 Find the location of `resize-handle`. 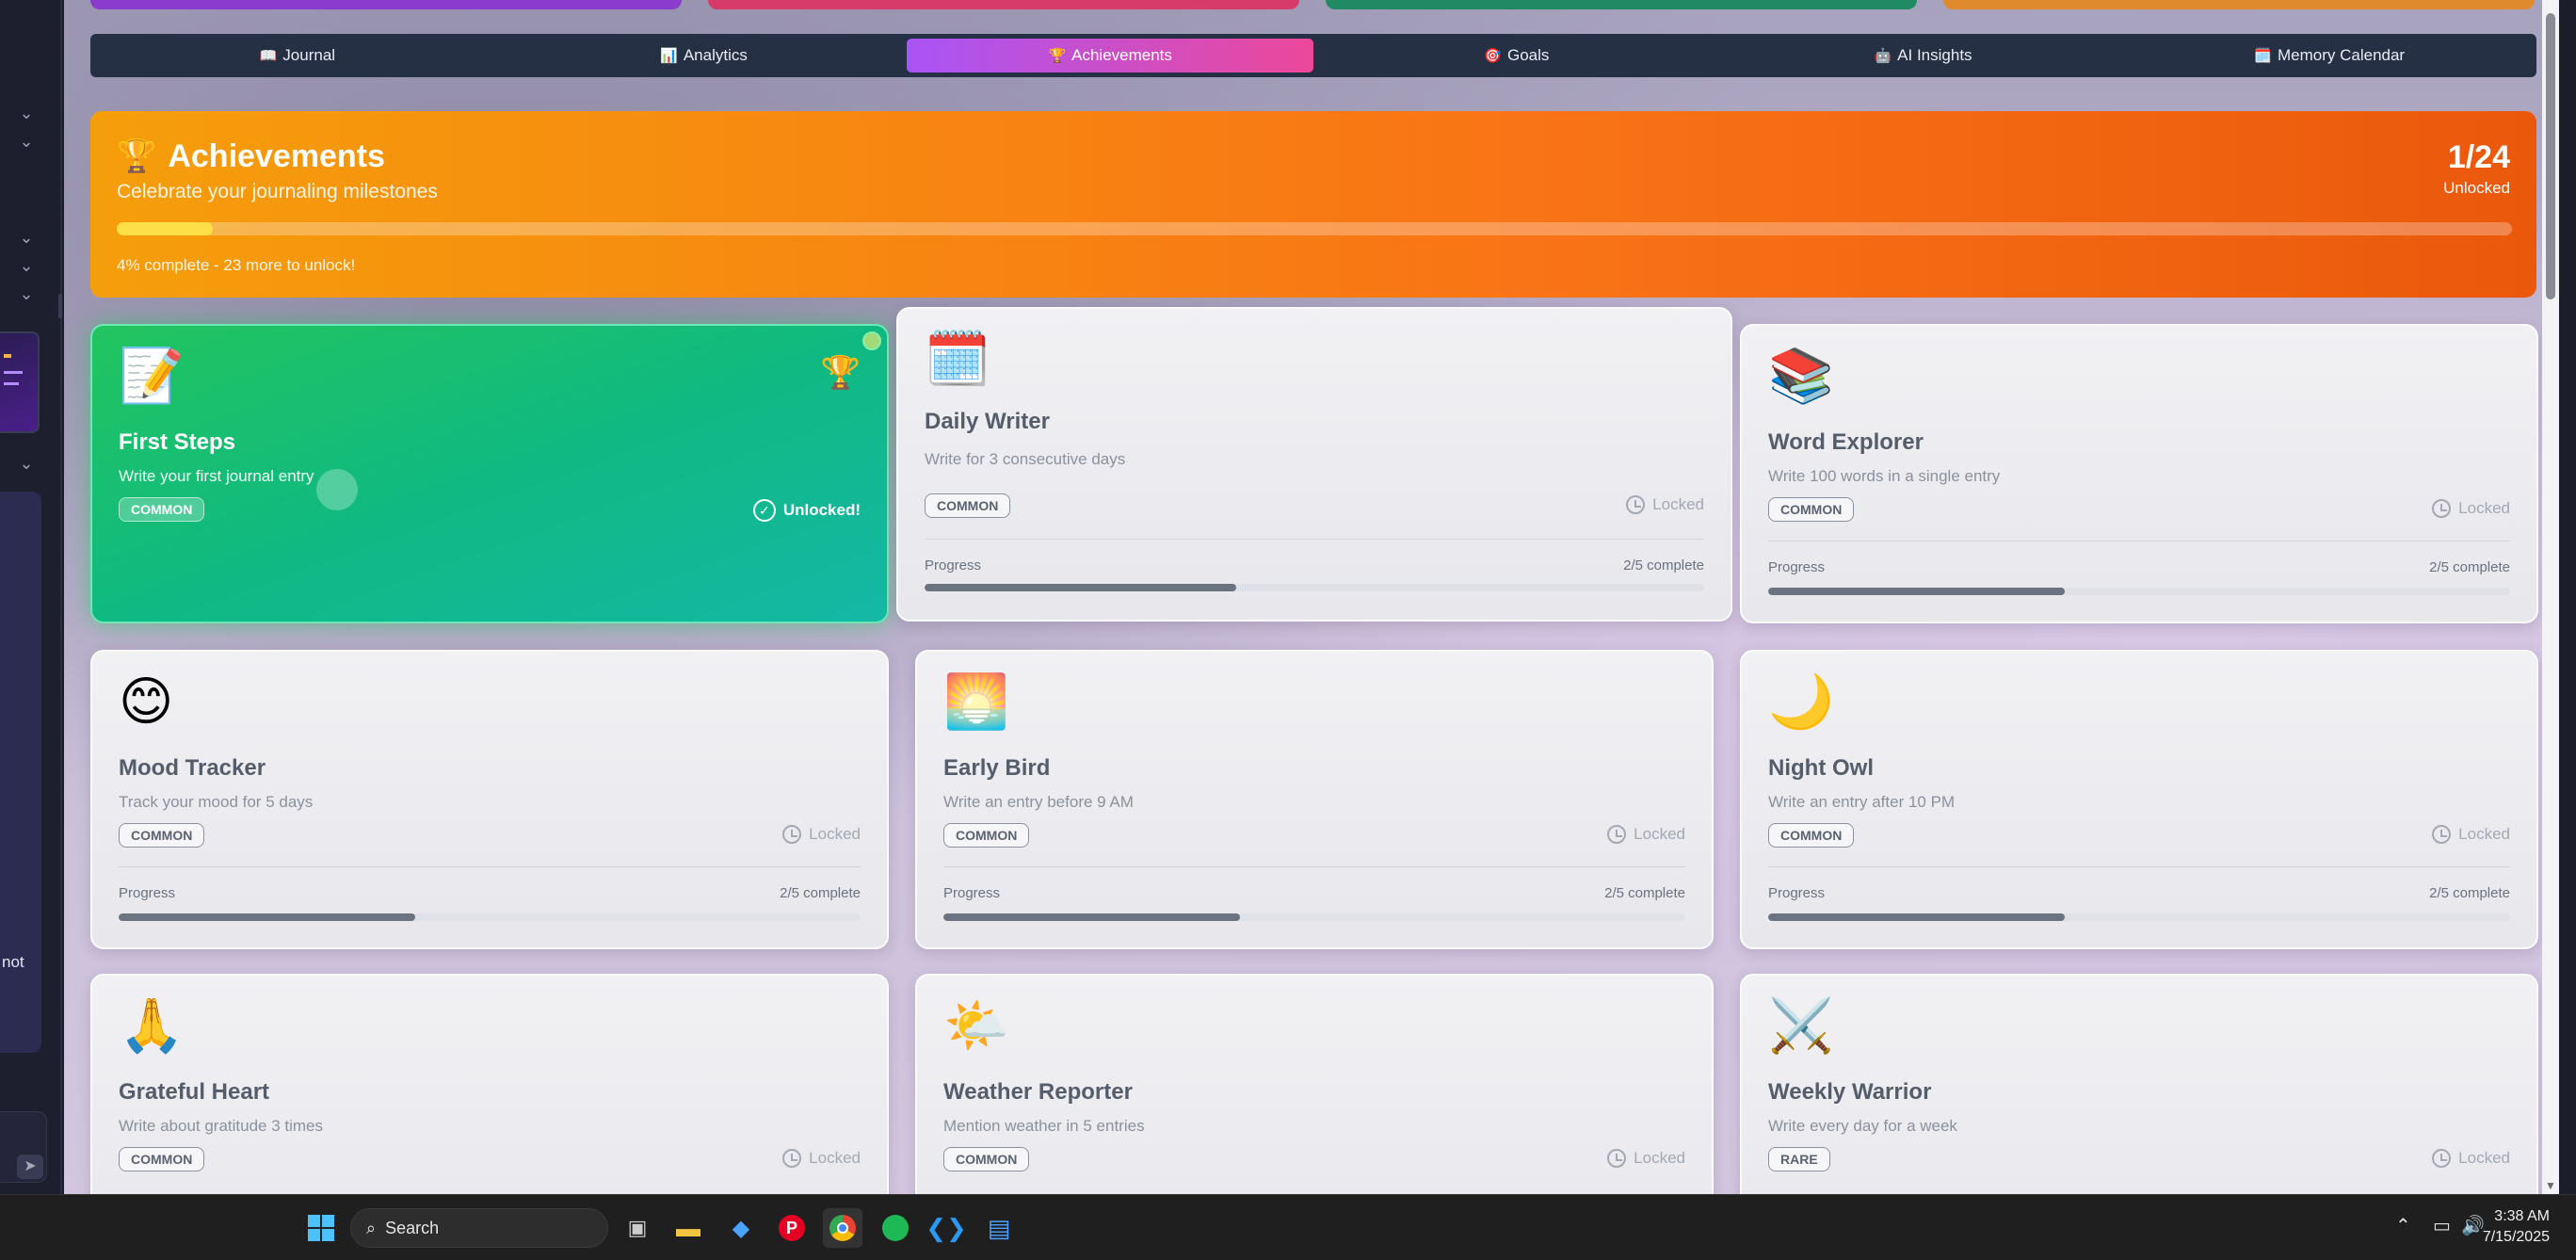

resize-handle is located at coordinates (60, 306).